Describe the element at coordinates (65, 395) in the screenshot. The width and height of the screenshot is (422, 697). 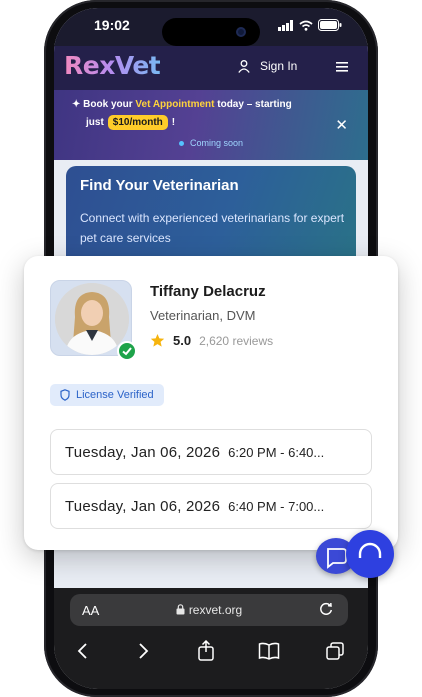
I see `shield-icon` at that location.